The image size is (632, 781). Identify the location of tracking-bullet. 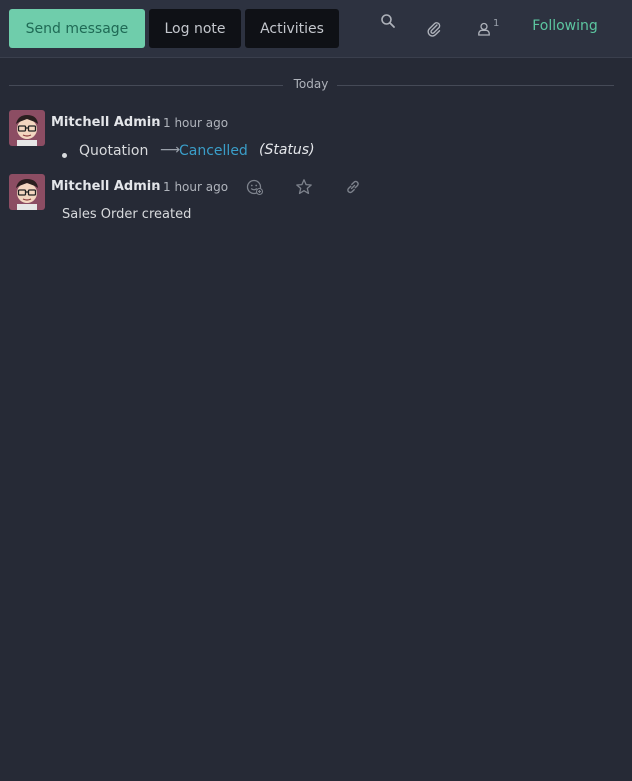
(64, 155).